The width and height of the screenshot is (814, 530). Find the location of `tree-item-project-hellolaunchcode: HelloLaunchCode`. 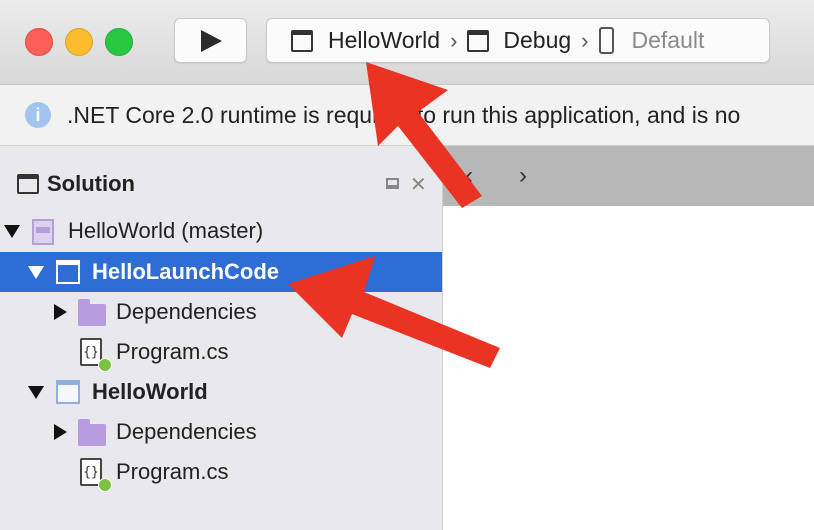

tree-item-project-hellolaunchcode: HelloLaunchCode is located at coordinates (221, 272).